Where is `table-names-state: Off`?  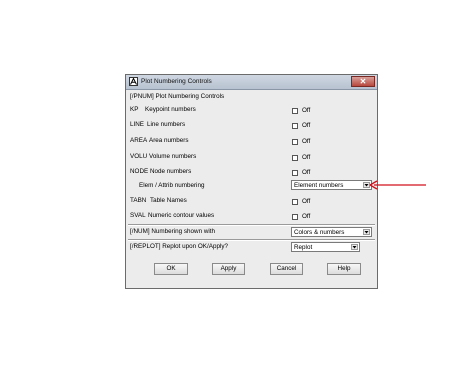
table-names-state: Off is located at coordinates (306, 201).